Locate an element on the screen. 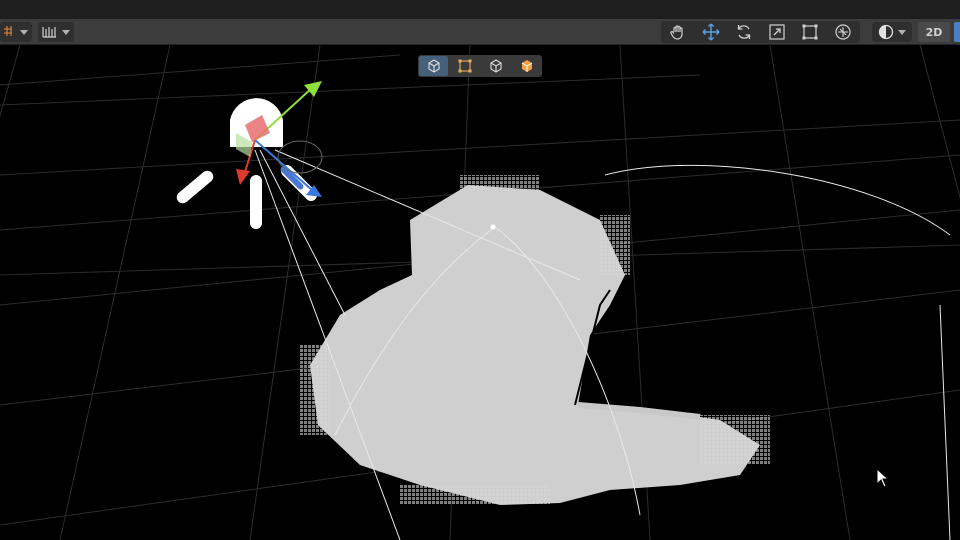  scale-icon is located at coordinates (777, 32).